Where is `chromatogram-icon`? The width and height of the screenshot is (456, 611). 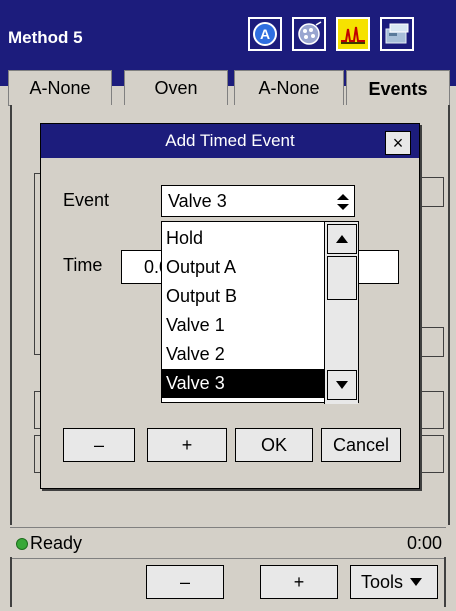 chromatogram-icon is located at coordinates (353, 34).